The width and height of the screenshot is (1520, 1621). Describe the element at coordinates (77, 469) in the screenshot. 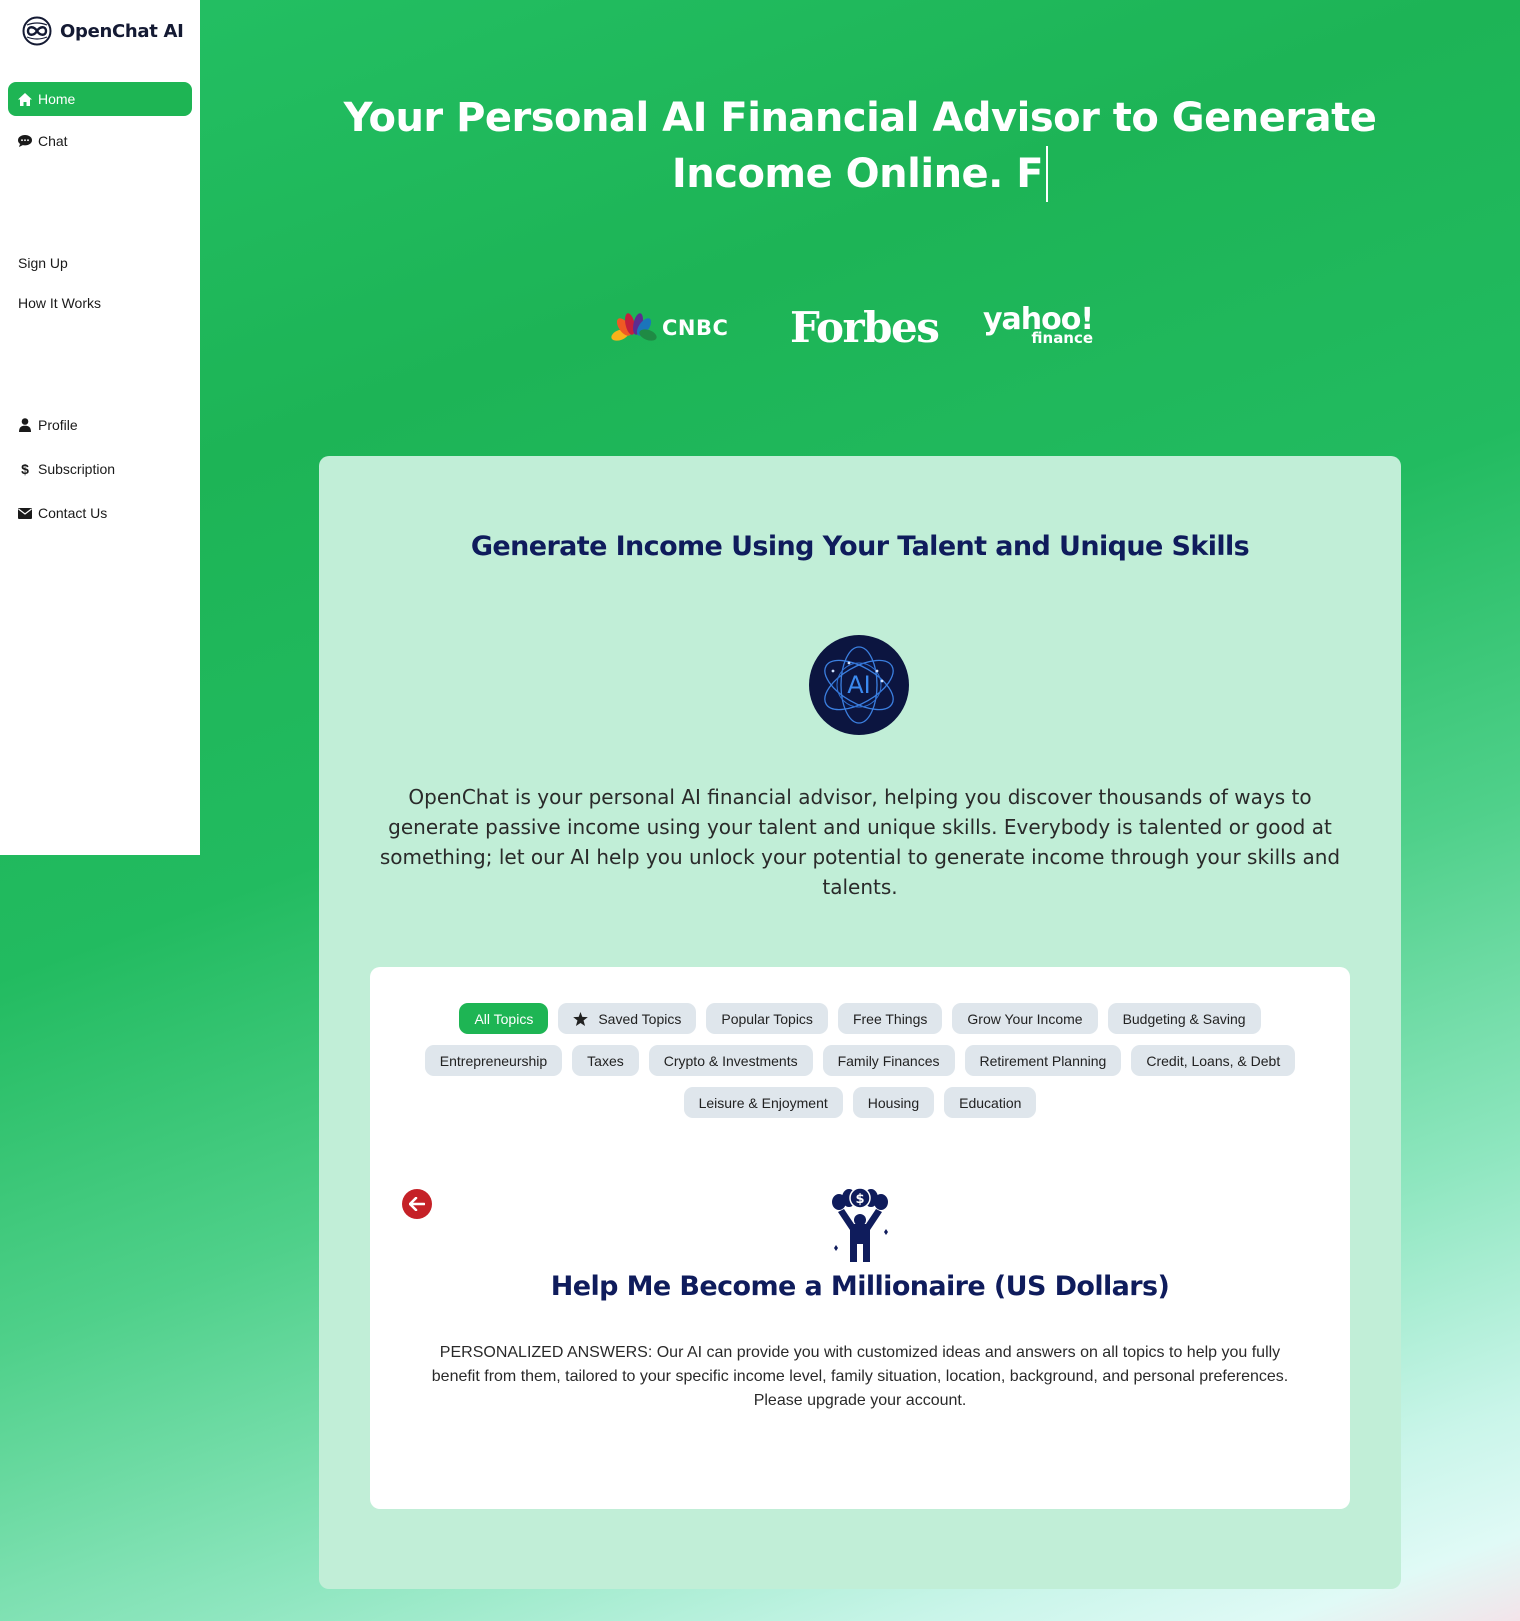

I see `sidebar-item-label: Subscription` at that location.